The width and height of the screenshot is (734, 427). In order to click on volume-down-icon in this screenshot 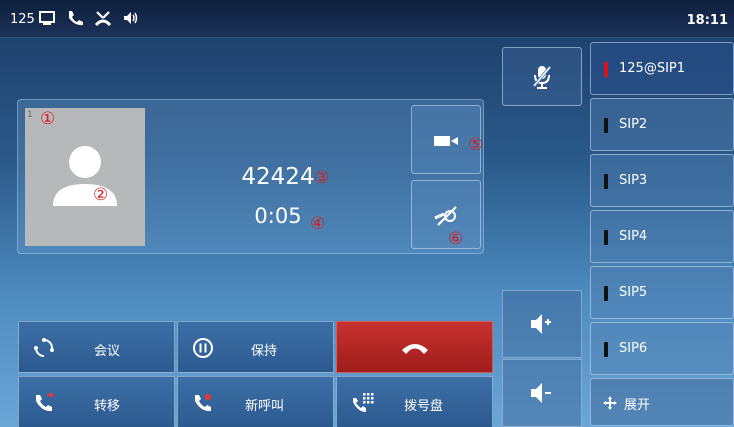, I will do `click(541, 393)`.